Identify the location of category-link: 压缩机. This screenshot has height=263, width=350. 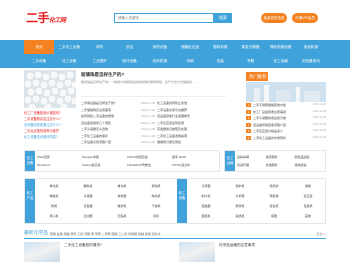
(122, 216).